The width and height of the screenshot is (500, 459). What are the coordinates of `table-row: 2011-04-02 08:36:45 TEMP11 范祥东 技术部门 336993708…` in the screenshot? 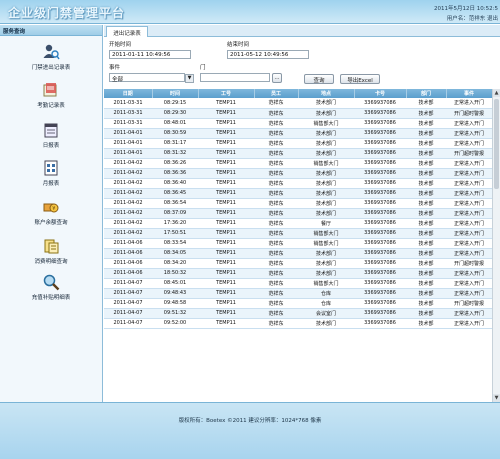 It's located at (298, 193).